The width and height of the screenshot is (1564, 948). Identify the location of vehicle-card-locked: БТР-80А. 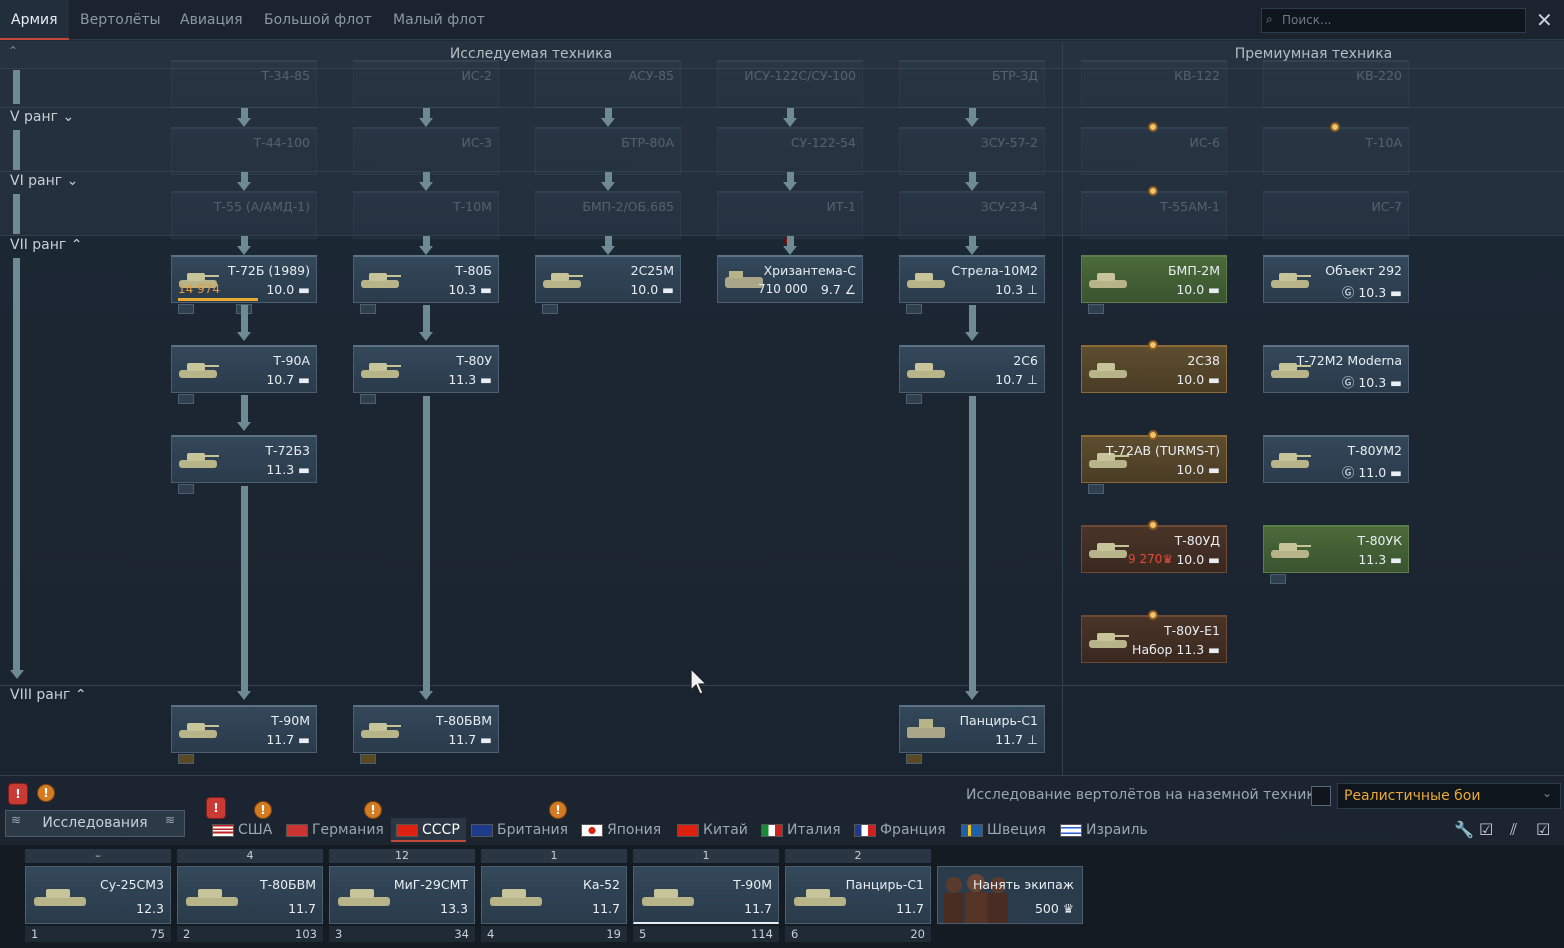
(608, 151).